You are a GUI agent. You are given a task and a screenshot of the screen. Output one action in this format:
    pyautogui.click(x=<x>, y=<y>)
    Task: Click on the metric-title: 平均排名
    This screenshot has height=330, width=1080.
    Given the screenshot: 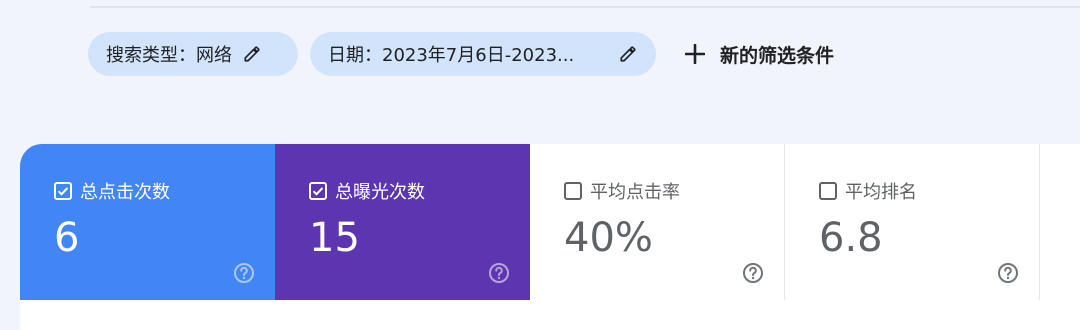 What is the action you would take?
    pyautogui.click(x=881, y=192)
    